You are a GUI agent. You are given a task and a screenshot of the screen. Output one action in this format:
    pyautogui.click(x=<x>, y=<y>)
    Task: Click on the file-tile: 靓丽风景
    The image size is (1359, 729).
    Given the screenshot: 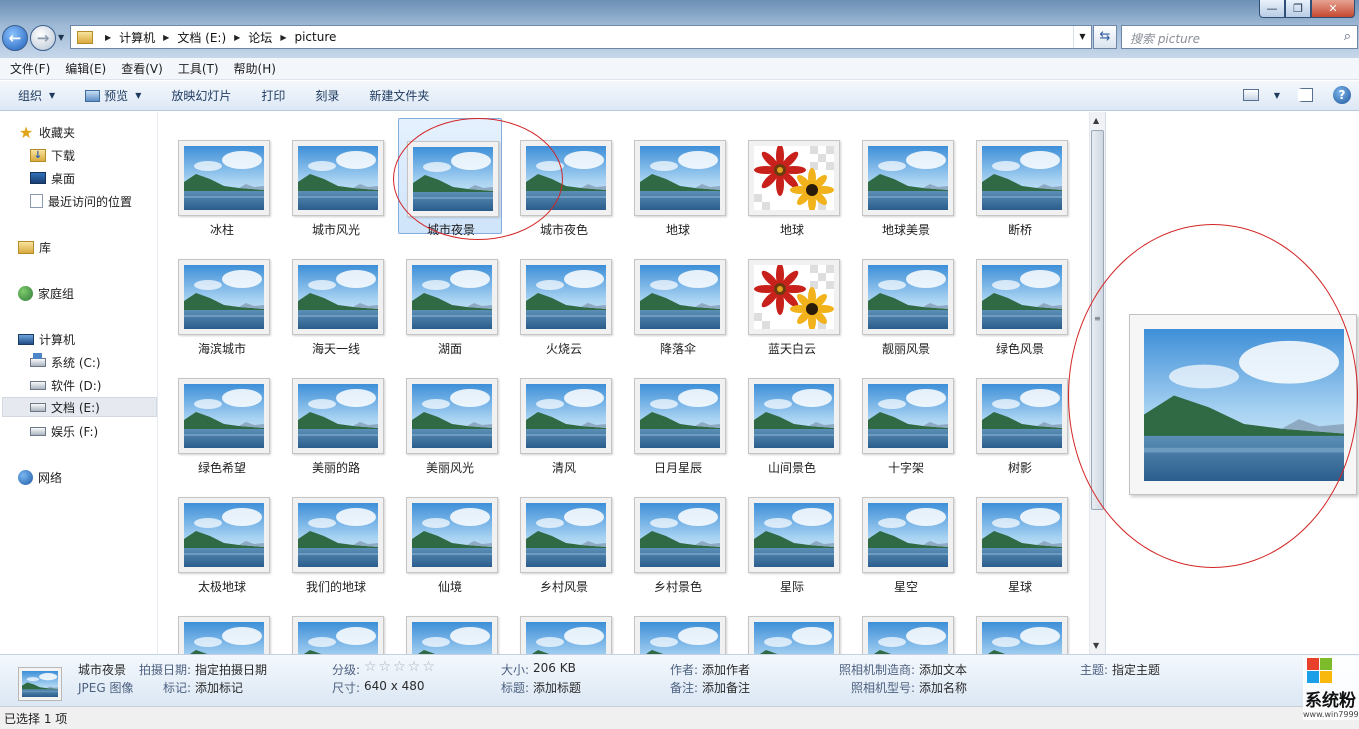 What is the action you would take?
    pyautogui.click(x=906, y=296)
    